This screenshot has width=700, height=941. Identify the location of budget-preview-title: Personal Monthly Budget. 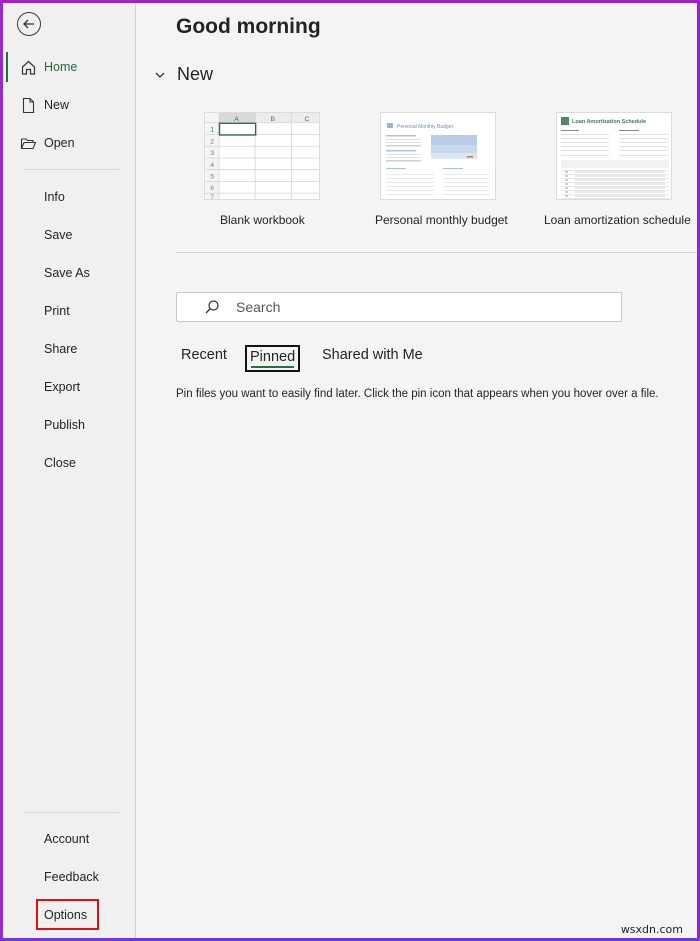
(425, 127).